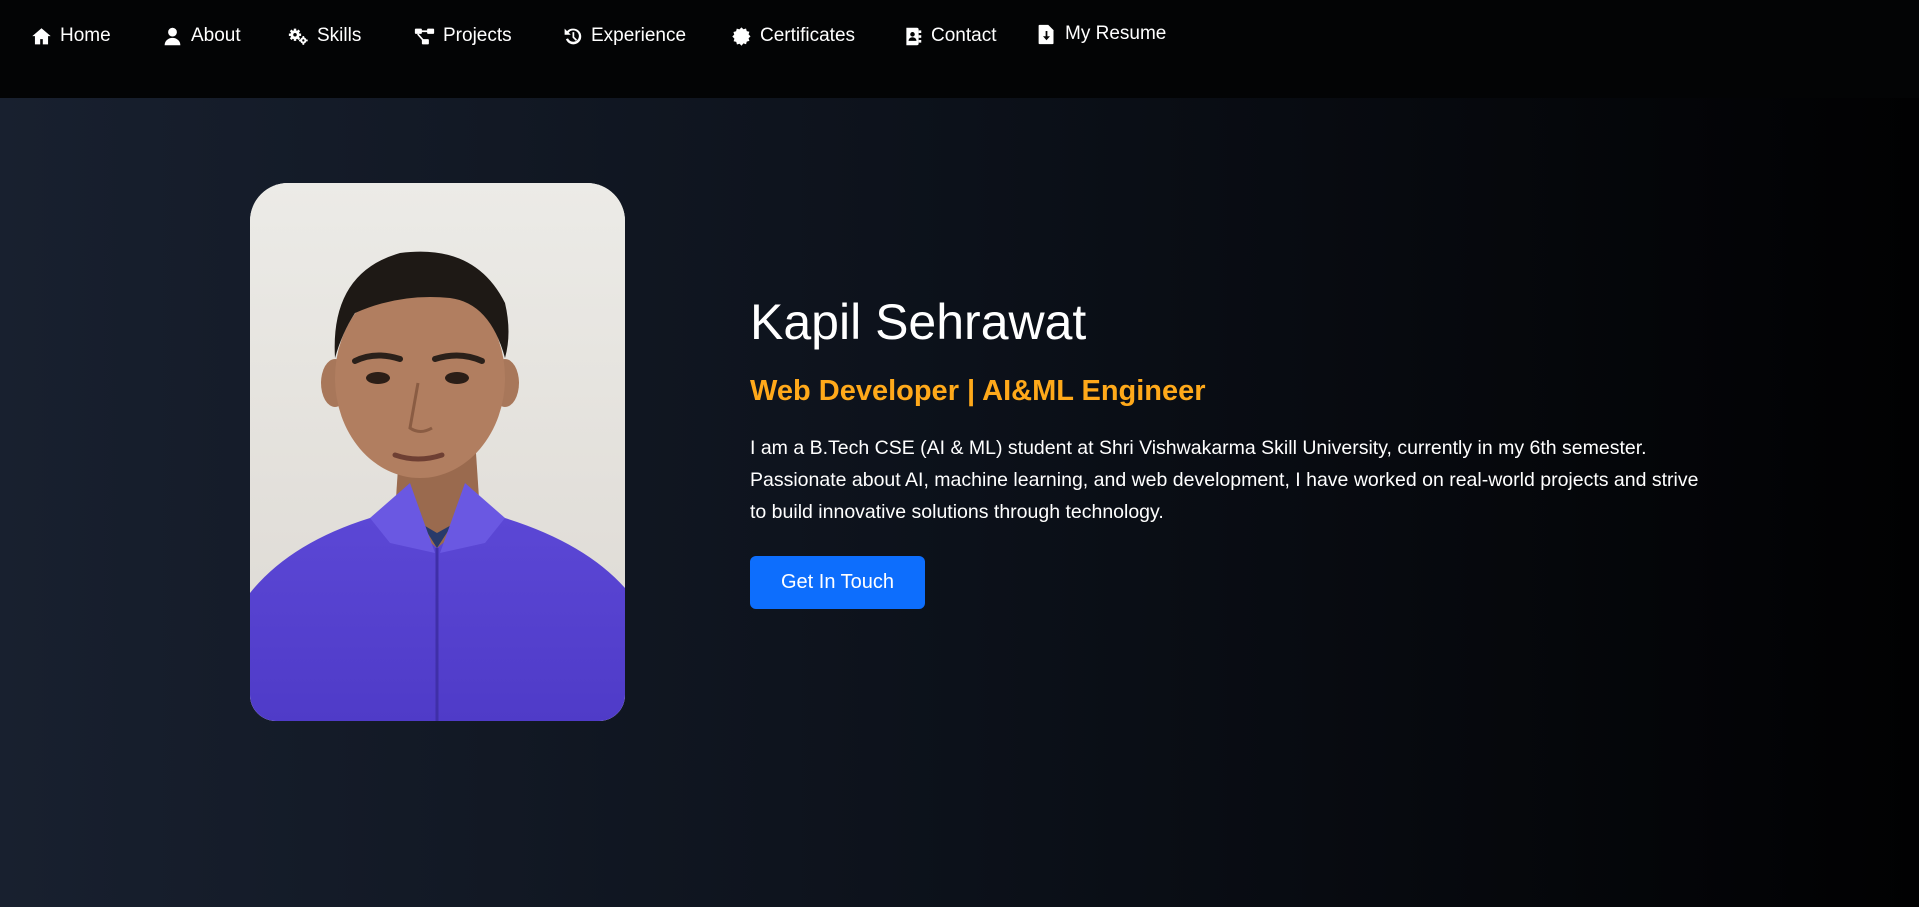 This screenshot has width=1919, height=907. What do you see at coordinates (914, 36) in the screenshot?
I see `address-book-icon` at bounding box center [914, 36].